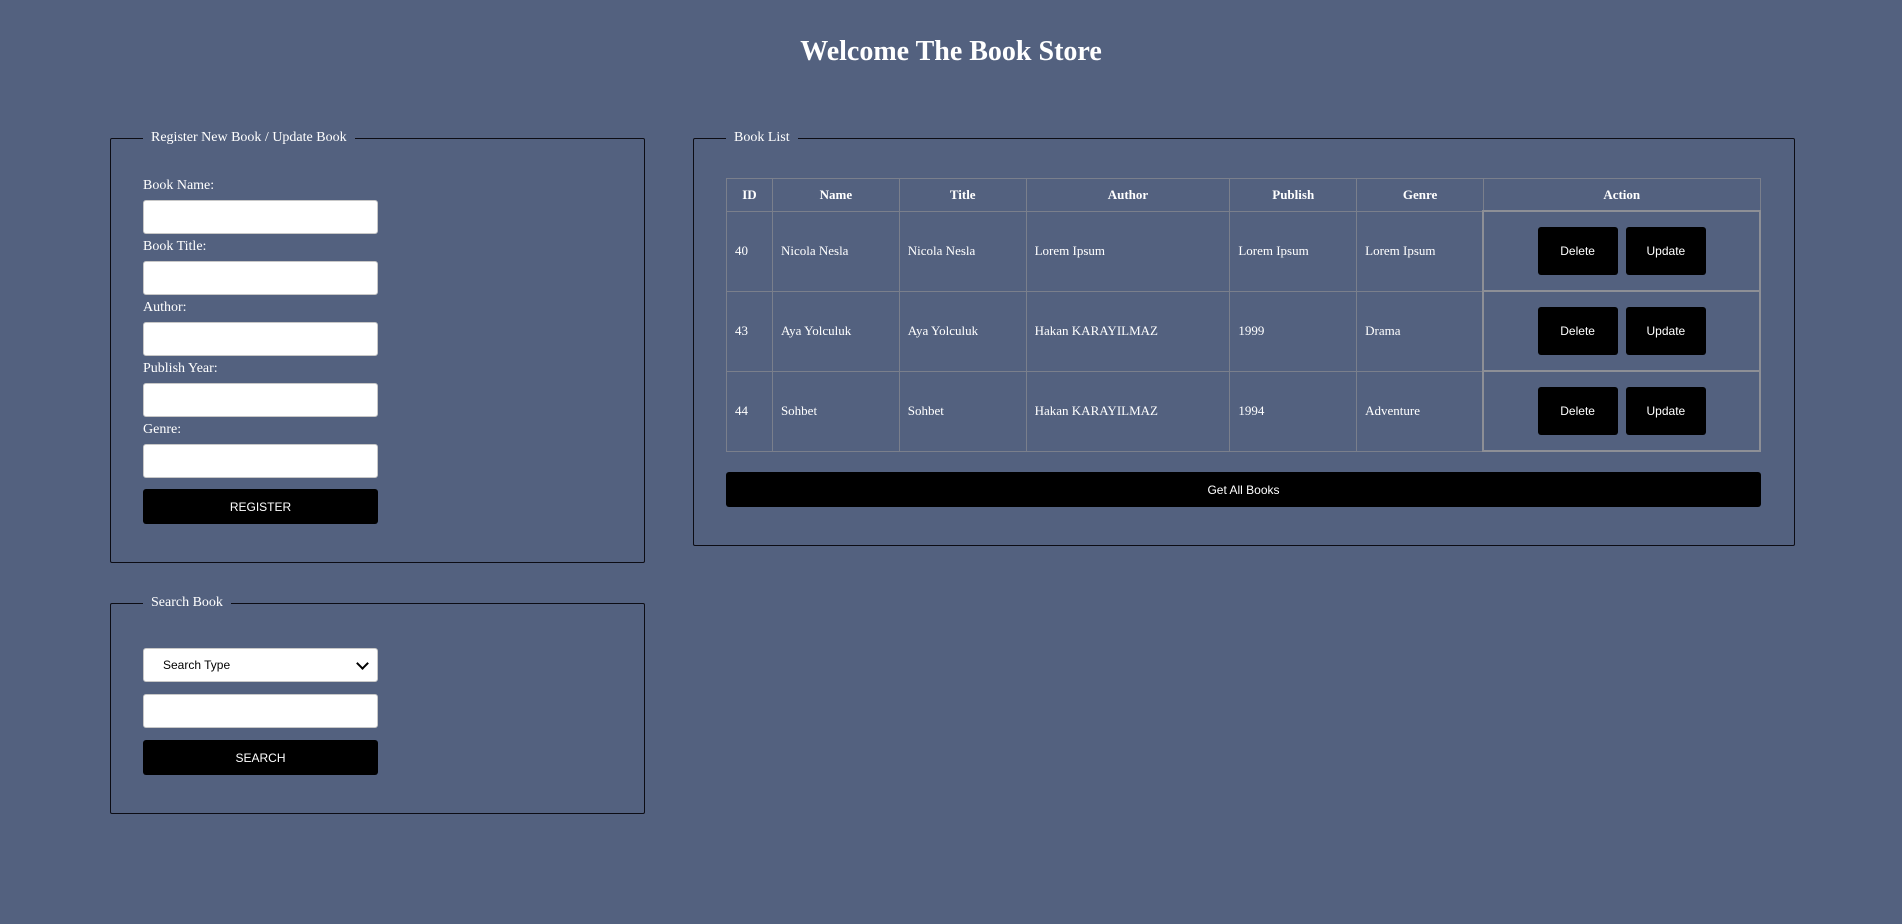  Describe the element at coordinates (165, 307) in the screenshot. I see `author-label: Author:` at that location.